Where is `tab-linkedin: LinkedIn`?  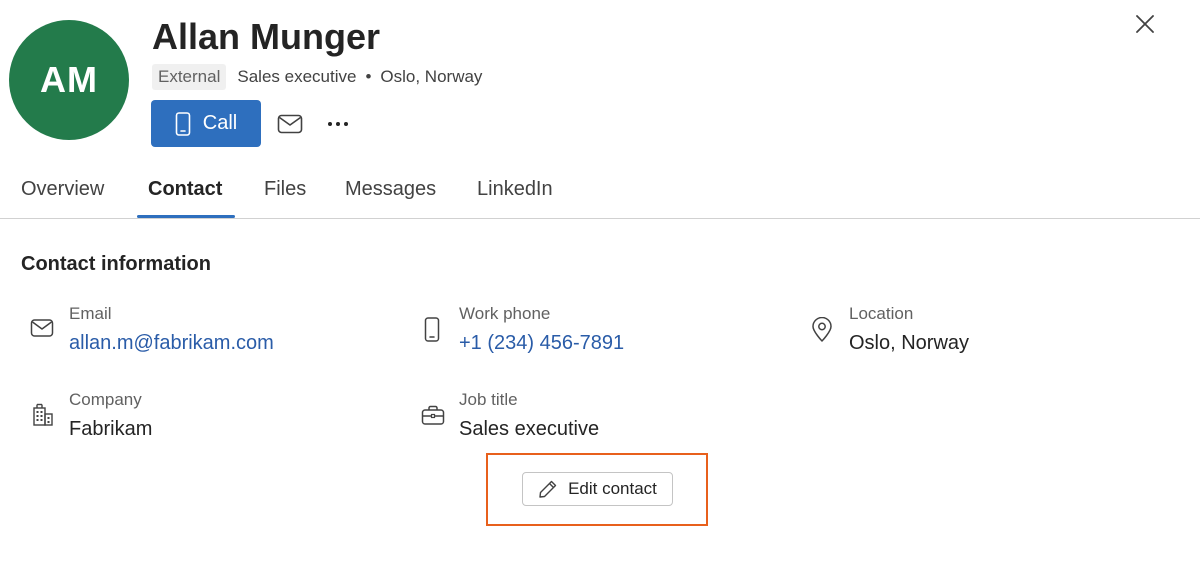
tab-linkedin: LinkedIn is located at coordinates (515, 189).